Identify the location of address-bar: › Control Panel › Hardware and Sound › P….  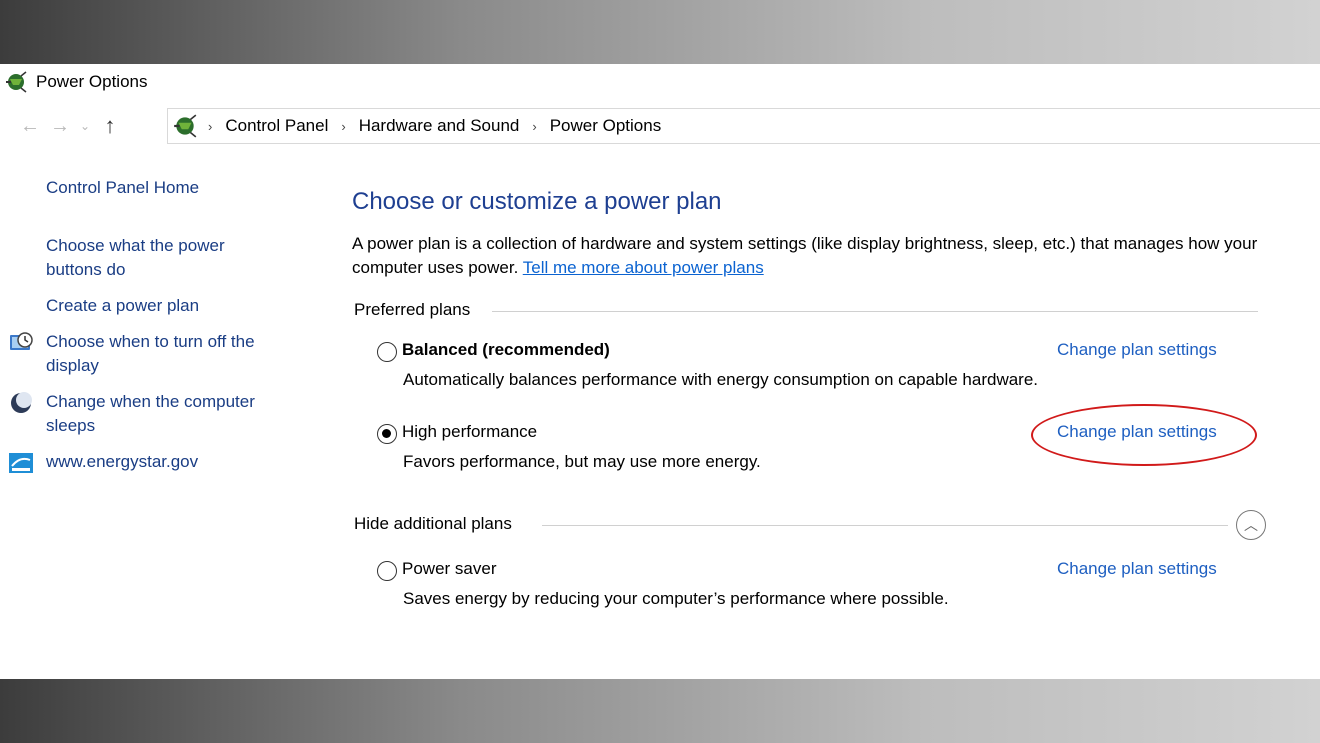
(743, 126).